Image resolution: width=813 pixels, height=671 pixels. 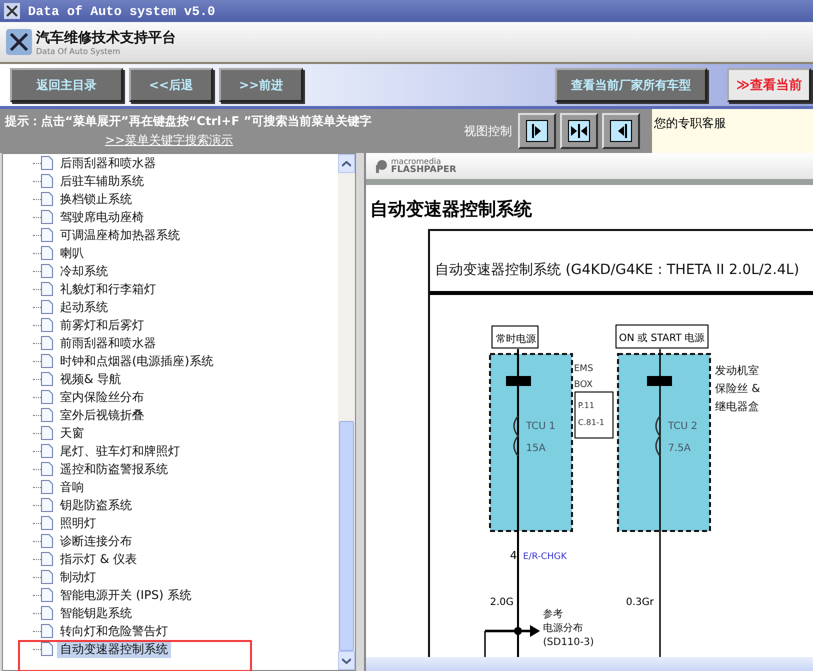 I want to click on fuse-label: TCU 2 7.5A, so click(x=683, y=437).